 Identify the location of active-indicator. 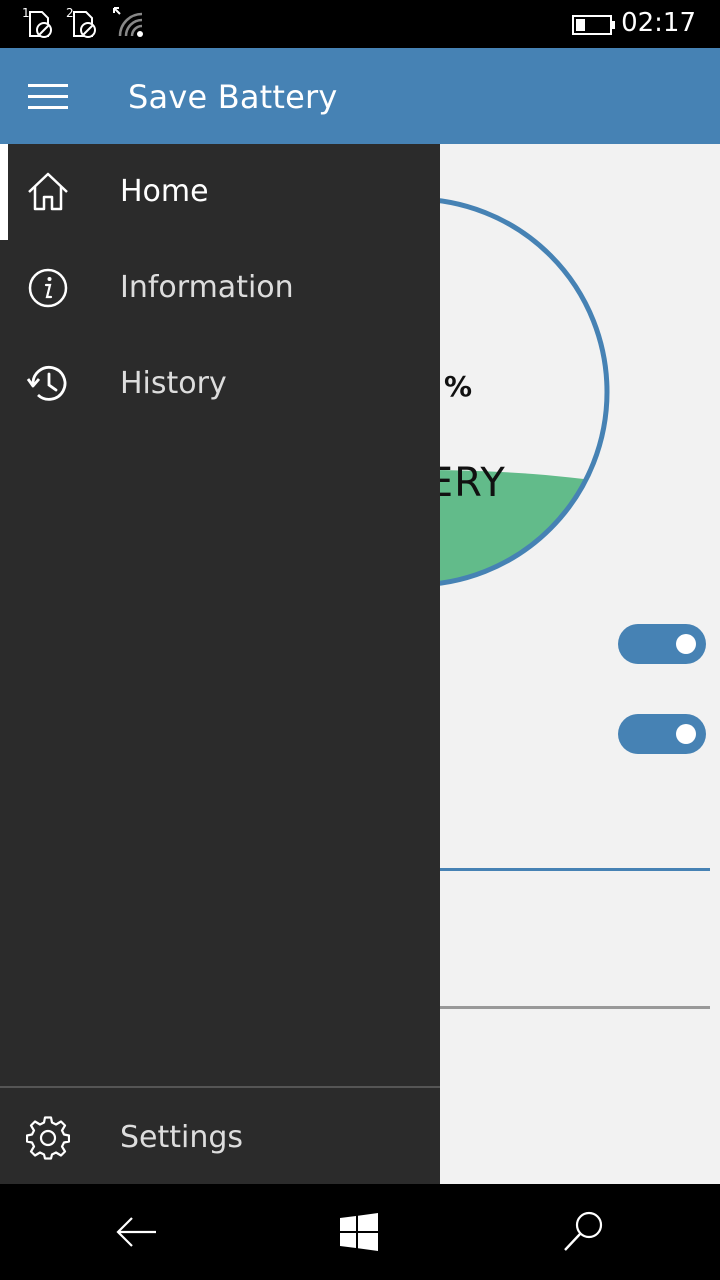
(4, 192).